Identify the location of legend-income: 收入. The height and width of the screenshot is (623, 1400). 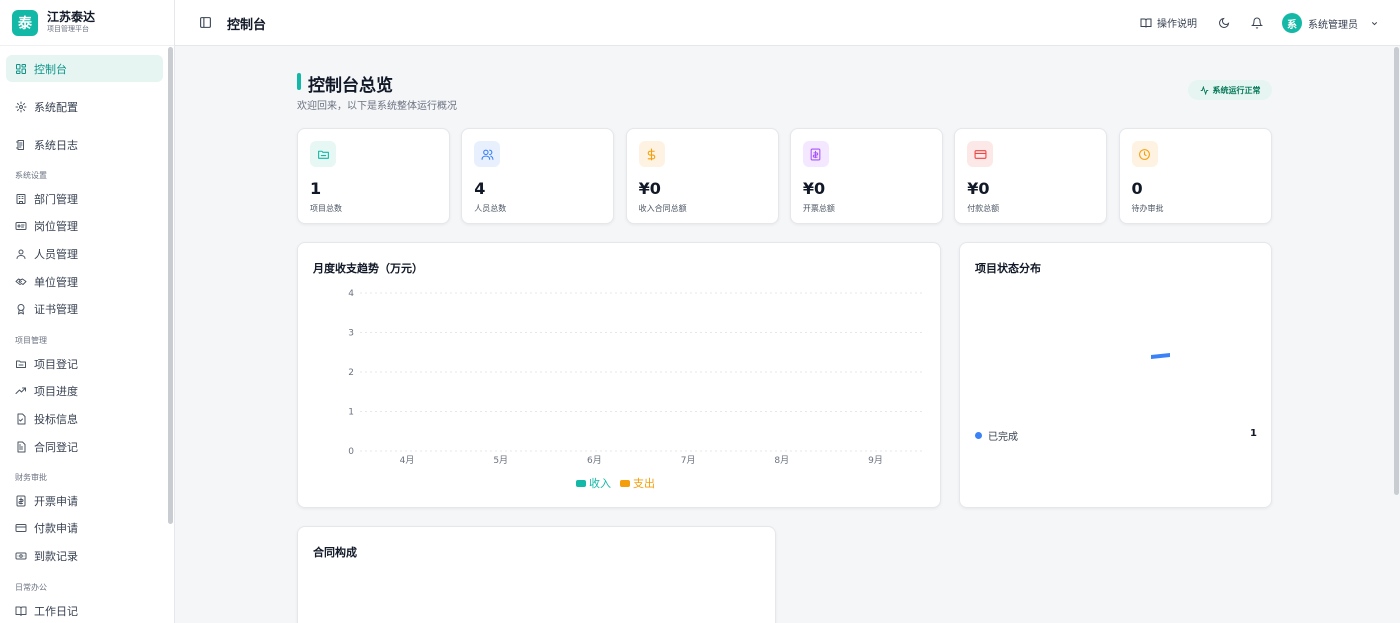
(593, 483).